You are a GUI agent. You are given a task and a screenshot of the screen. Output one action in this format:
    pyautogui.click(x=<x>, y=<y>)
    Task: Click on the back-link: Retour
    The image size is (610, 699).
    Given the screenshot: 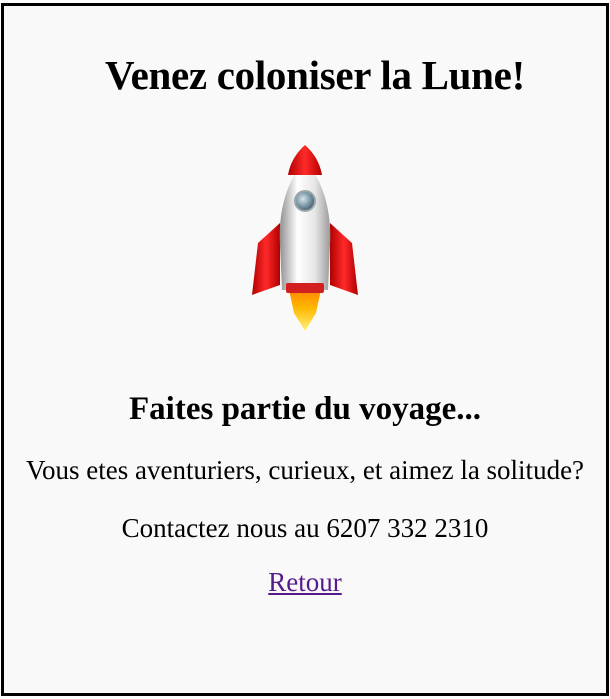 What is the action you would take?
    pyautogui.click(x=305, y=582)
    